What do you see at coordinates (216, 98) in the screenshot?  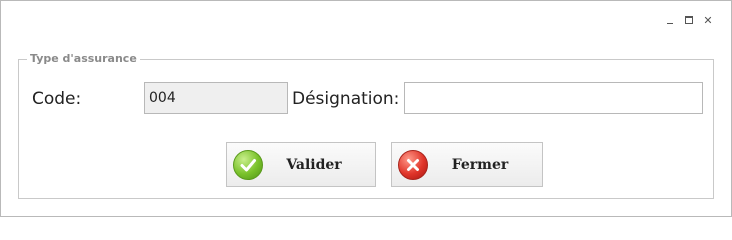 I see `code-field` at bounding box center [216, 98].